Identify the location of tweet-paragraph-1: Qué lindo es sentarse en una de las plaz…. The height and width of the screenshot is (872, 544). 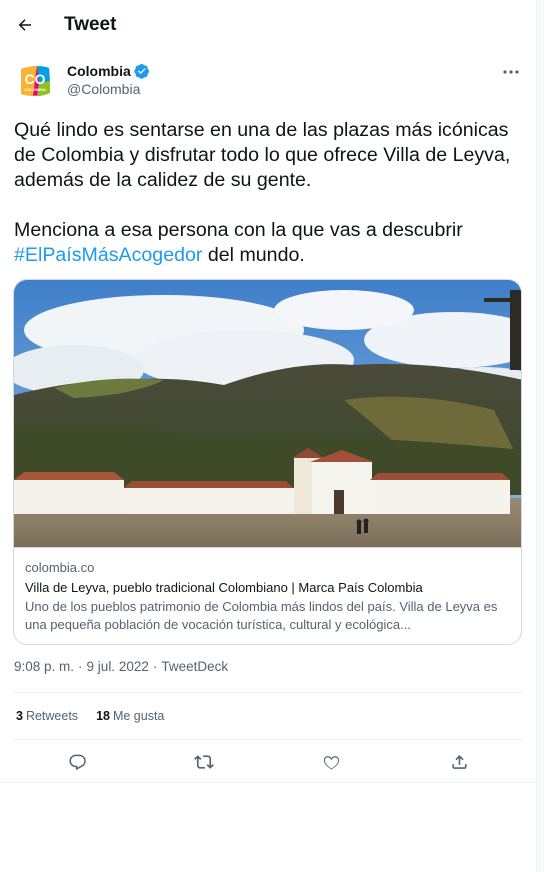
(262, 155).